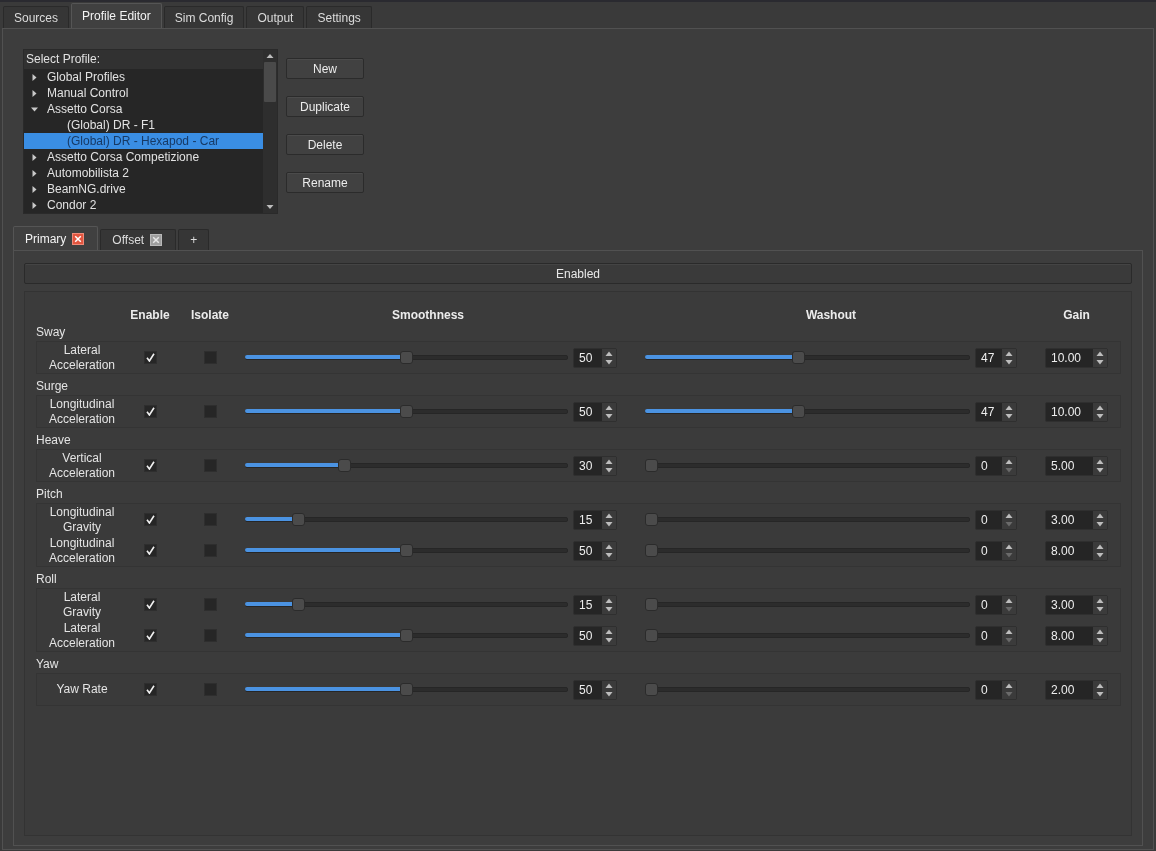  Describe the element at coordinates (194, 239) in the screenshot. I see `add-tab-button: +` at that location.